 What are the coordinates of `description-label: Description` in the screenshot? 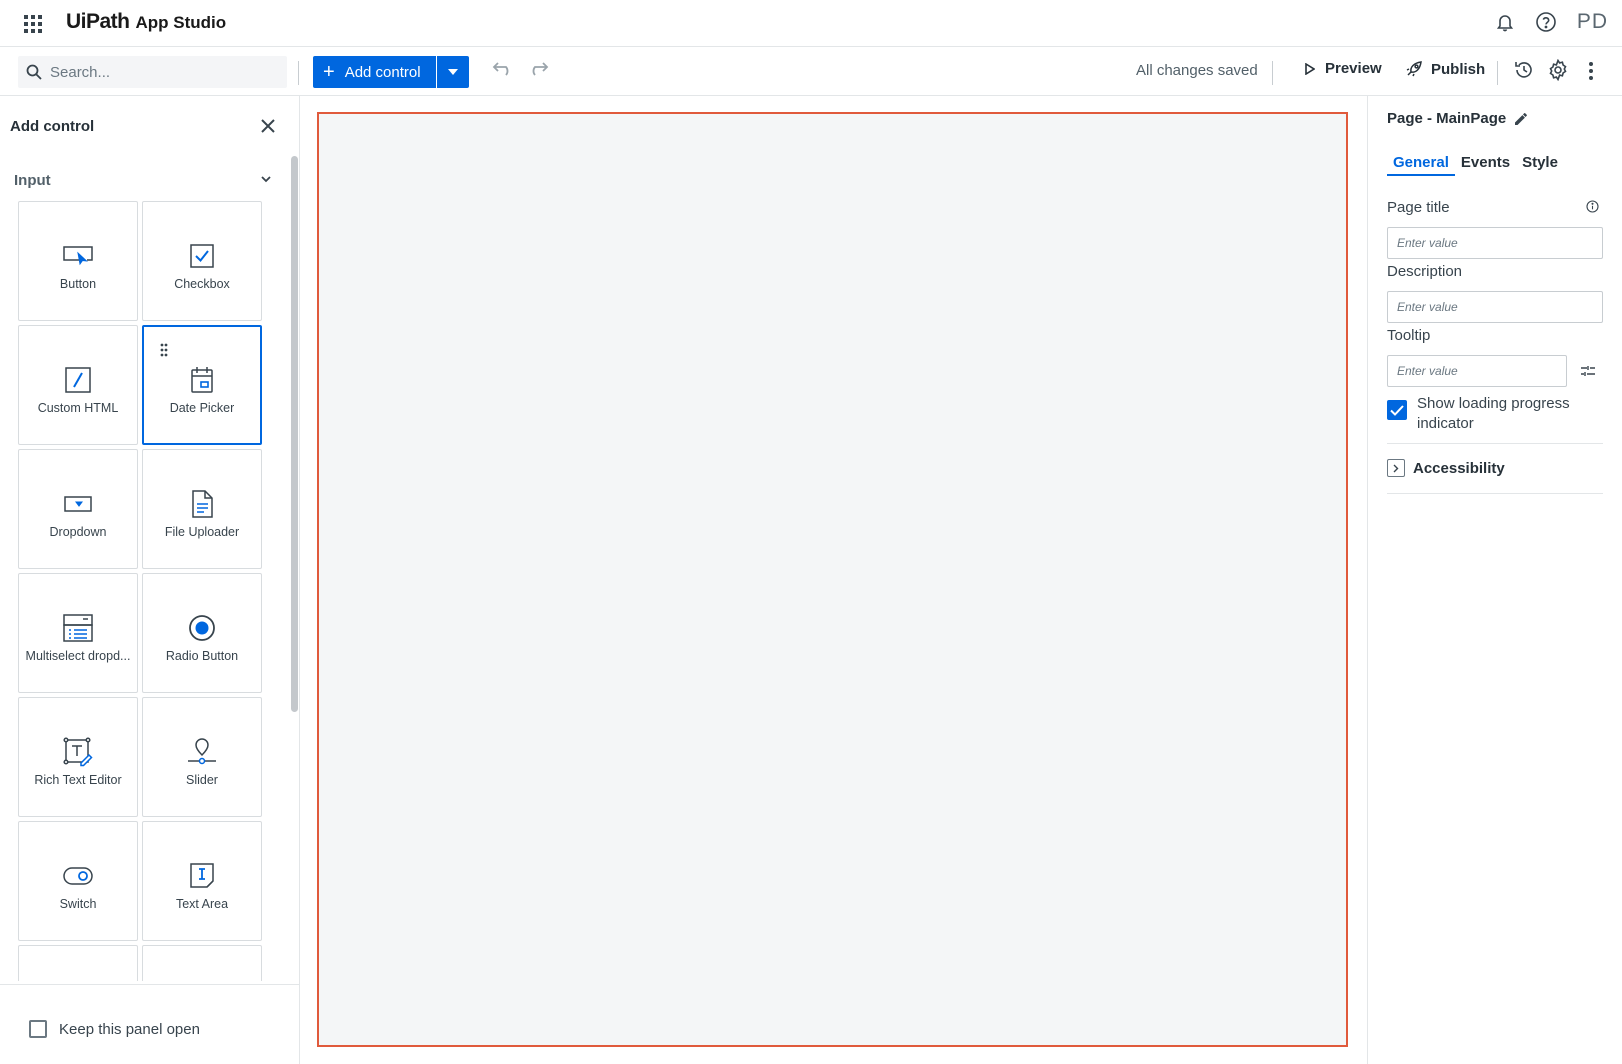 It's located at (1425, 271).